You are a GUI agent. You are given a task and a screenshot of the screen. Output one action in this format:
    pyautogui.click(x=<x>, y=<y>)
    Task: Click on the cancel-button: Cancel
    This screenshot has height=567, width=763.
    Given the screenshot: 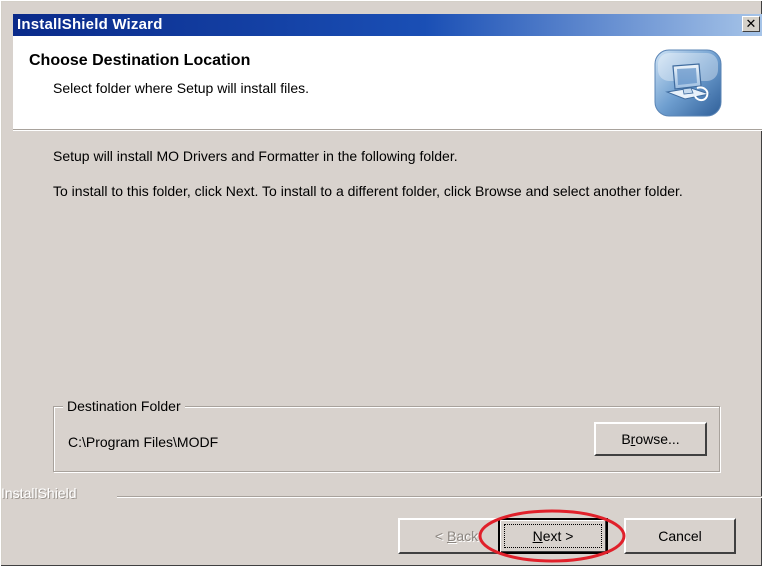 What is the action you would take?
    pyautogui.click(x=680, y=536)
    